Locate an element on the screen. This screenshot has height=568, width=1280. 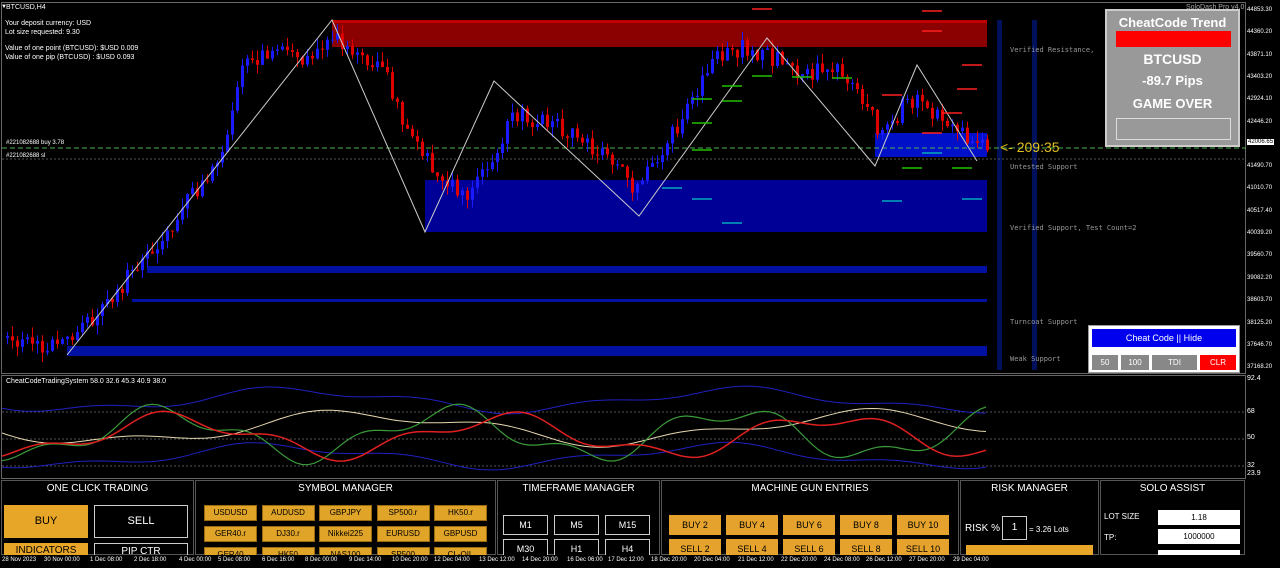
time-tick: 26 Dec 12:00 is located at coordinates (884, 560).